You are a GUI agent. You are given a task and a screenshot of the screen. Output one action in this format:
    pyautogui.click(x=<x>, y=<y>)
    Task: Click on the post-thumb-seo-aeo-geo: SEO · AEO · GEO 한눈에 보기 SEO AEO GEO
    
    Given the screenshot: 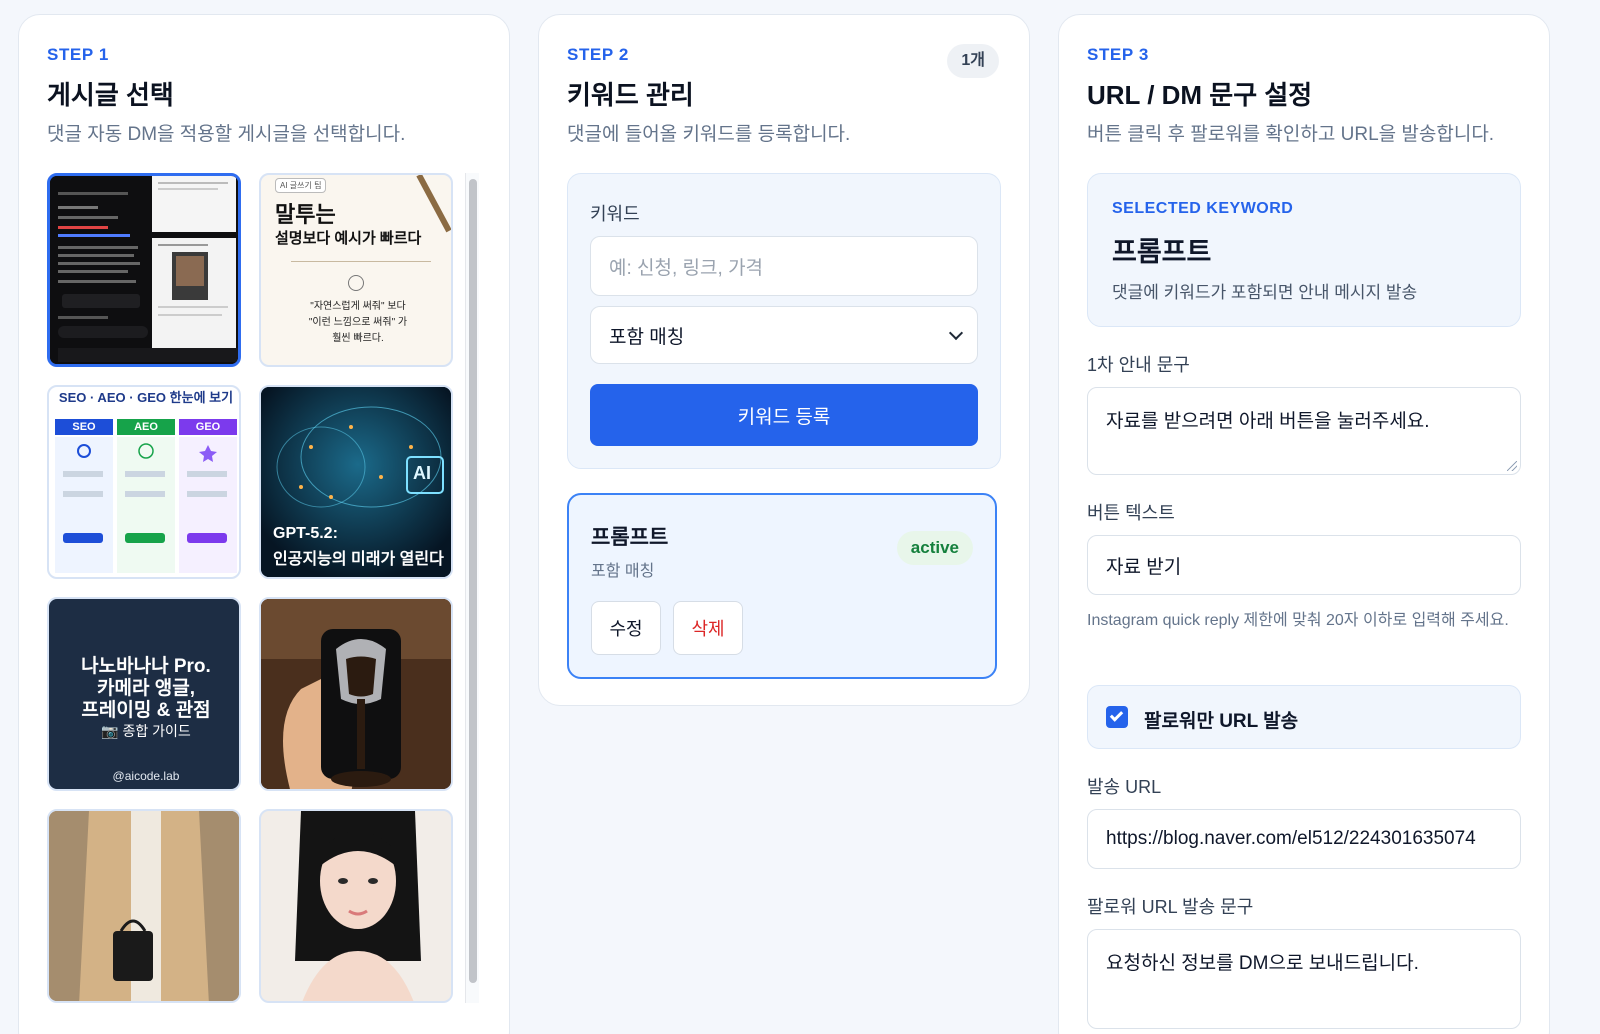 What is the action you would take?
    pyautogui.click(x=144, y=482)
    